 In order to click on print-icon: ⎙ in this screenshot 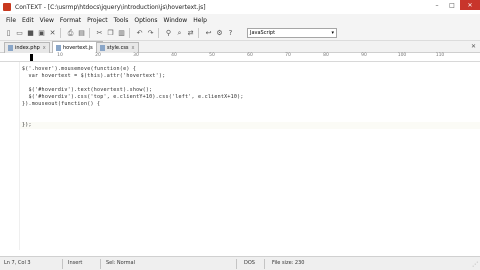, I will do `click(70, 33)`.